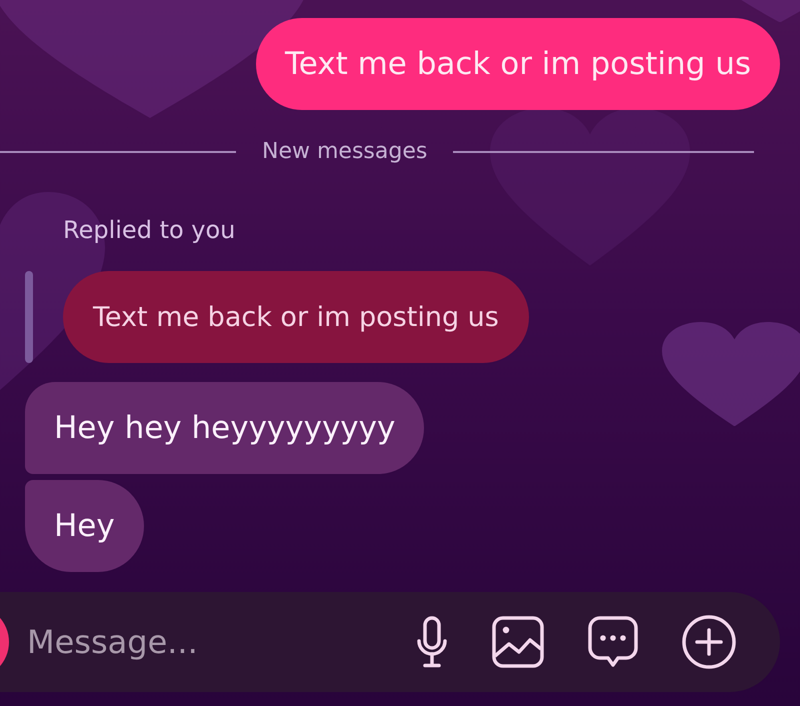 The width and height of the screenshot is (800, 706). What do you see at coordinates (149, 230) in the screenshot?
I see `reply-label: Replied to you` at bounding box center [149, 230].